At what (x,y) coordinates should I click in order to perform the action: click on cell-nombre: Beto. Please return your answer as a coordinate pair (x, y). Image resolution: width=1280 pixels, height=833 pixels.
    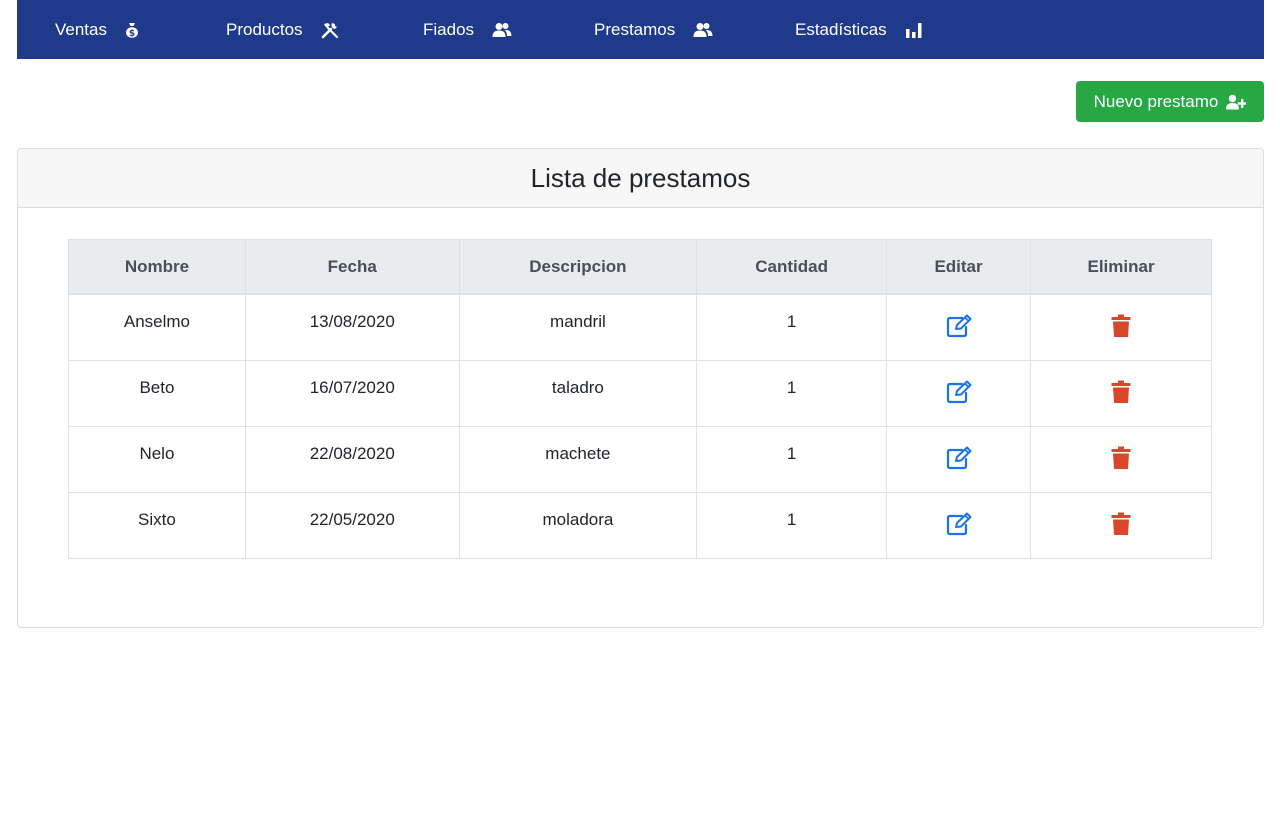
    Looking at the image, I should click on (157, 393).